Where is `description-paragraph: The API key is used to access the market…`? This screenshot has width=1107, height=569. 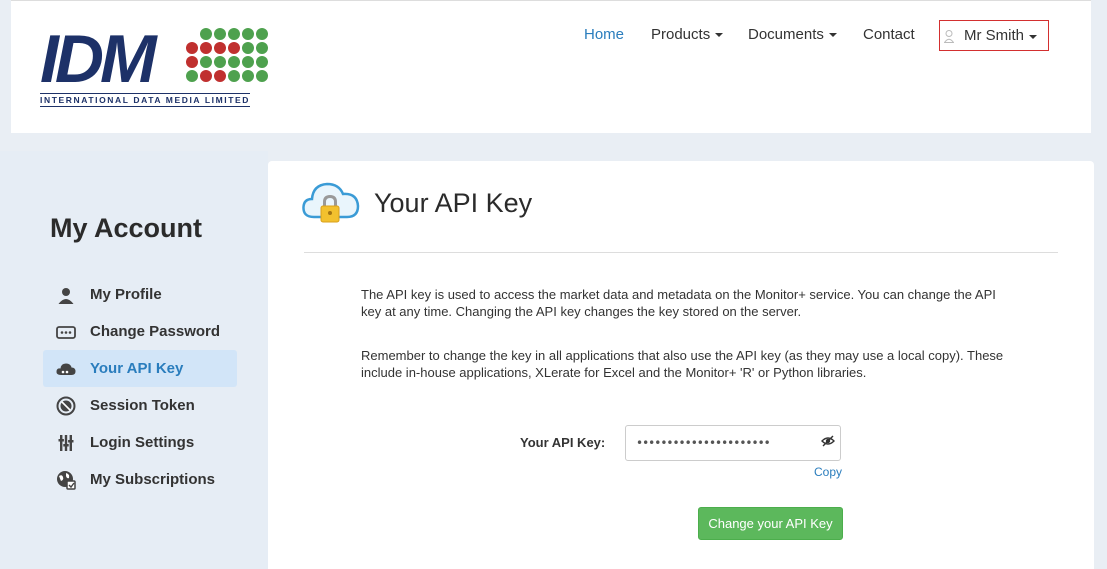
description-paragraph: The API key is used to access the market… is located at coordinates (678, 303).